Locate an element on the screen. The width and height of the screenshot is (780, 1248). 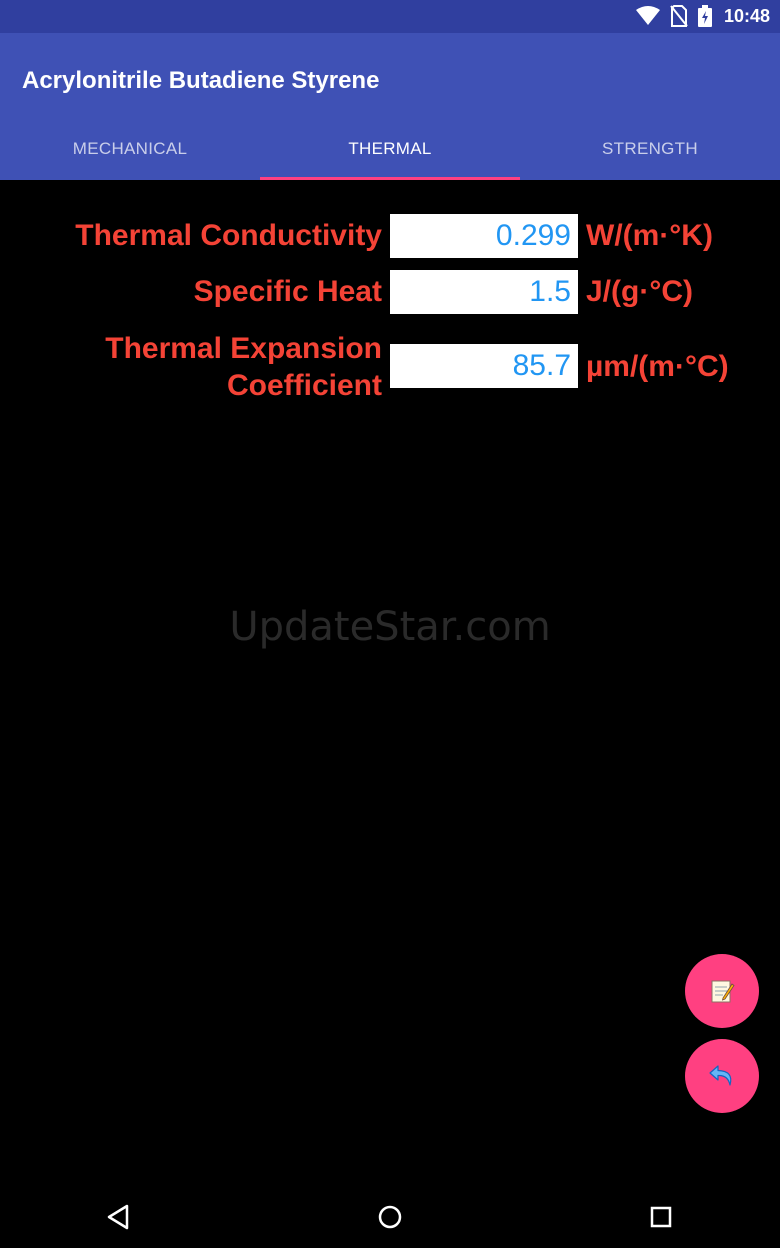
status-time: 10:48 is located at coordinates (746, 15).